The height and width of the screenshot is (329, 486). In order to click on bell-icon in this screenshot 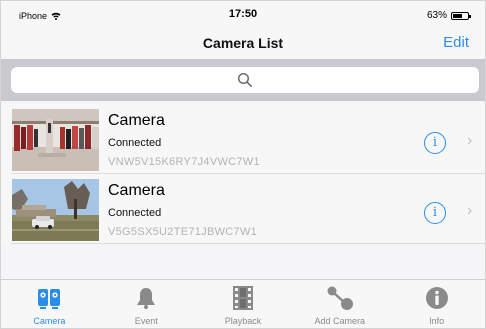, I will do `click(146, 298)`.